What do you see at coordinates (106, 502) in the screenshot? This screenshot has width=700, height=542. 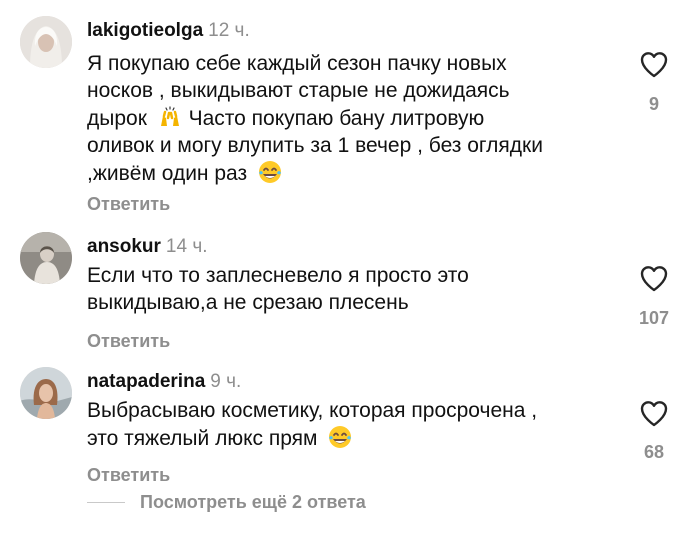 I see `replies-divider` at bounding box center [106, 502].